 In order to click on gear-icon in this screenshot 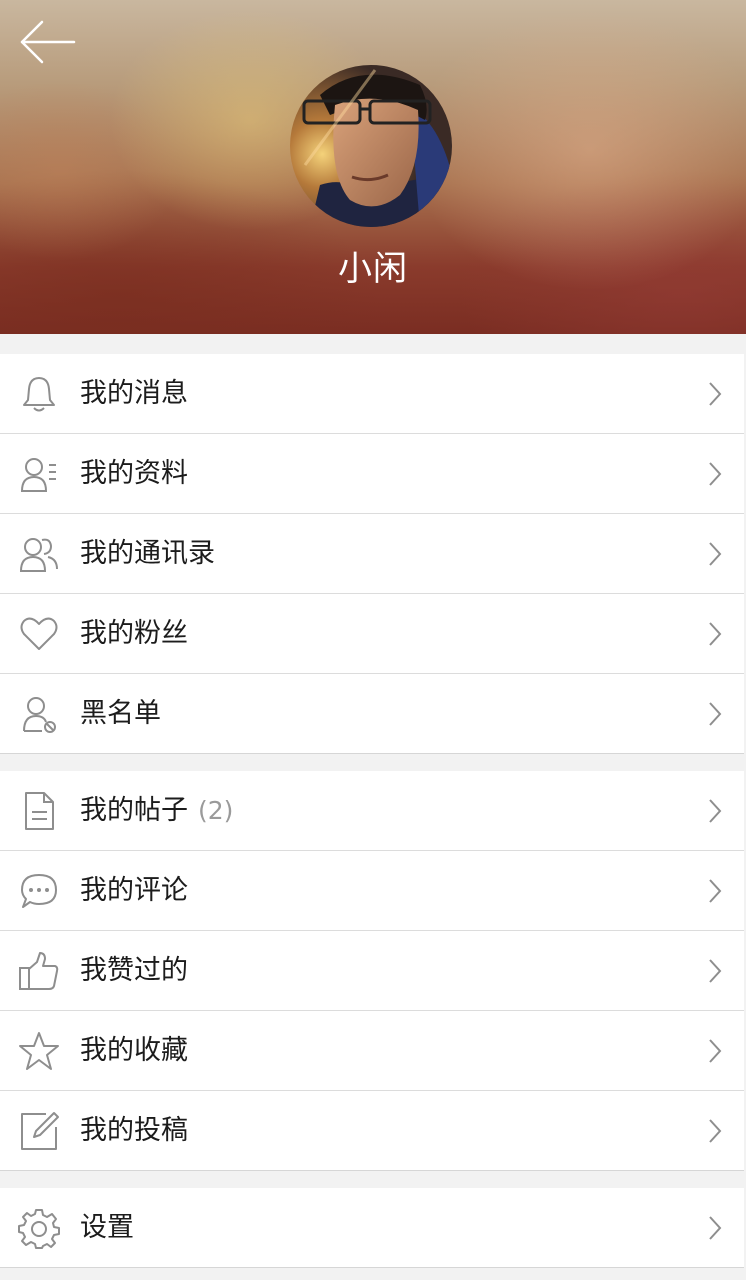, I will do `click(39, 1229)`.